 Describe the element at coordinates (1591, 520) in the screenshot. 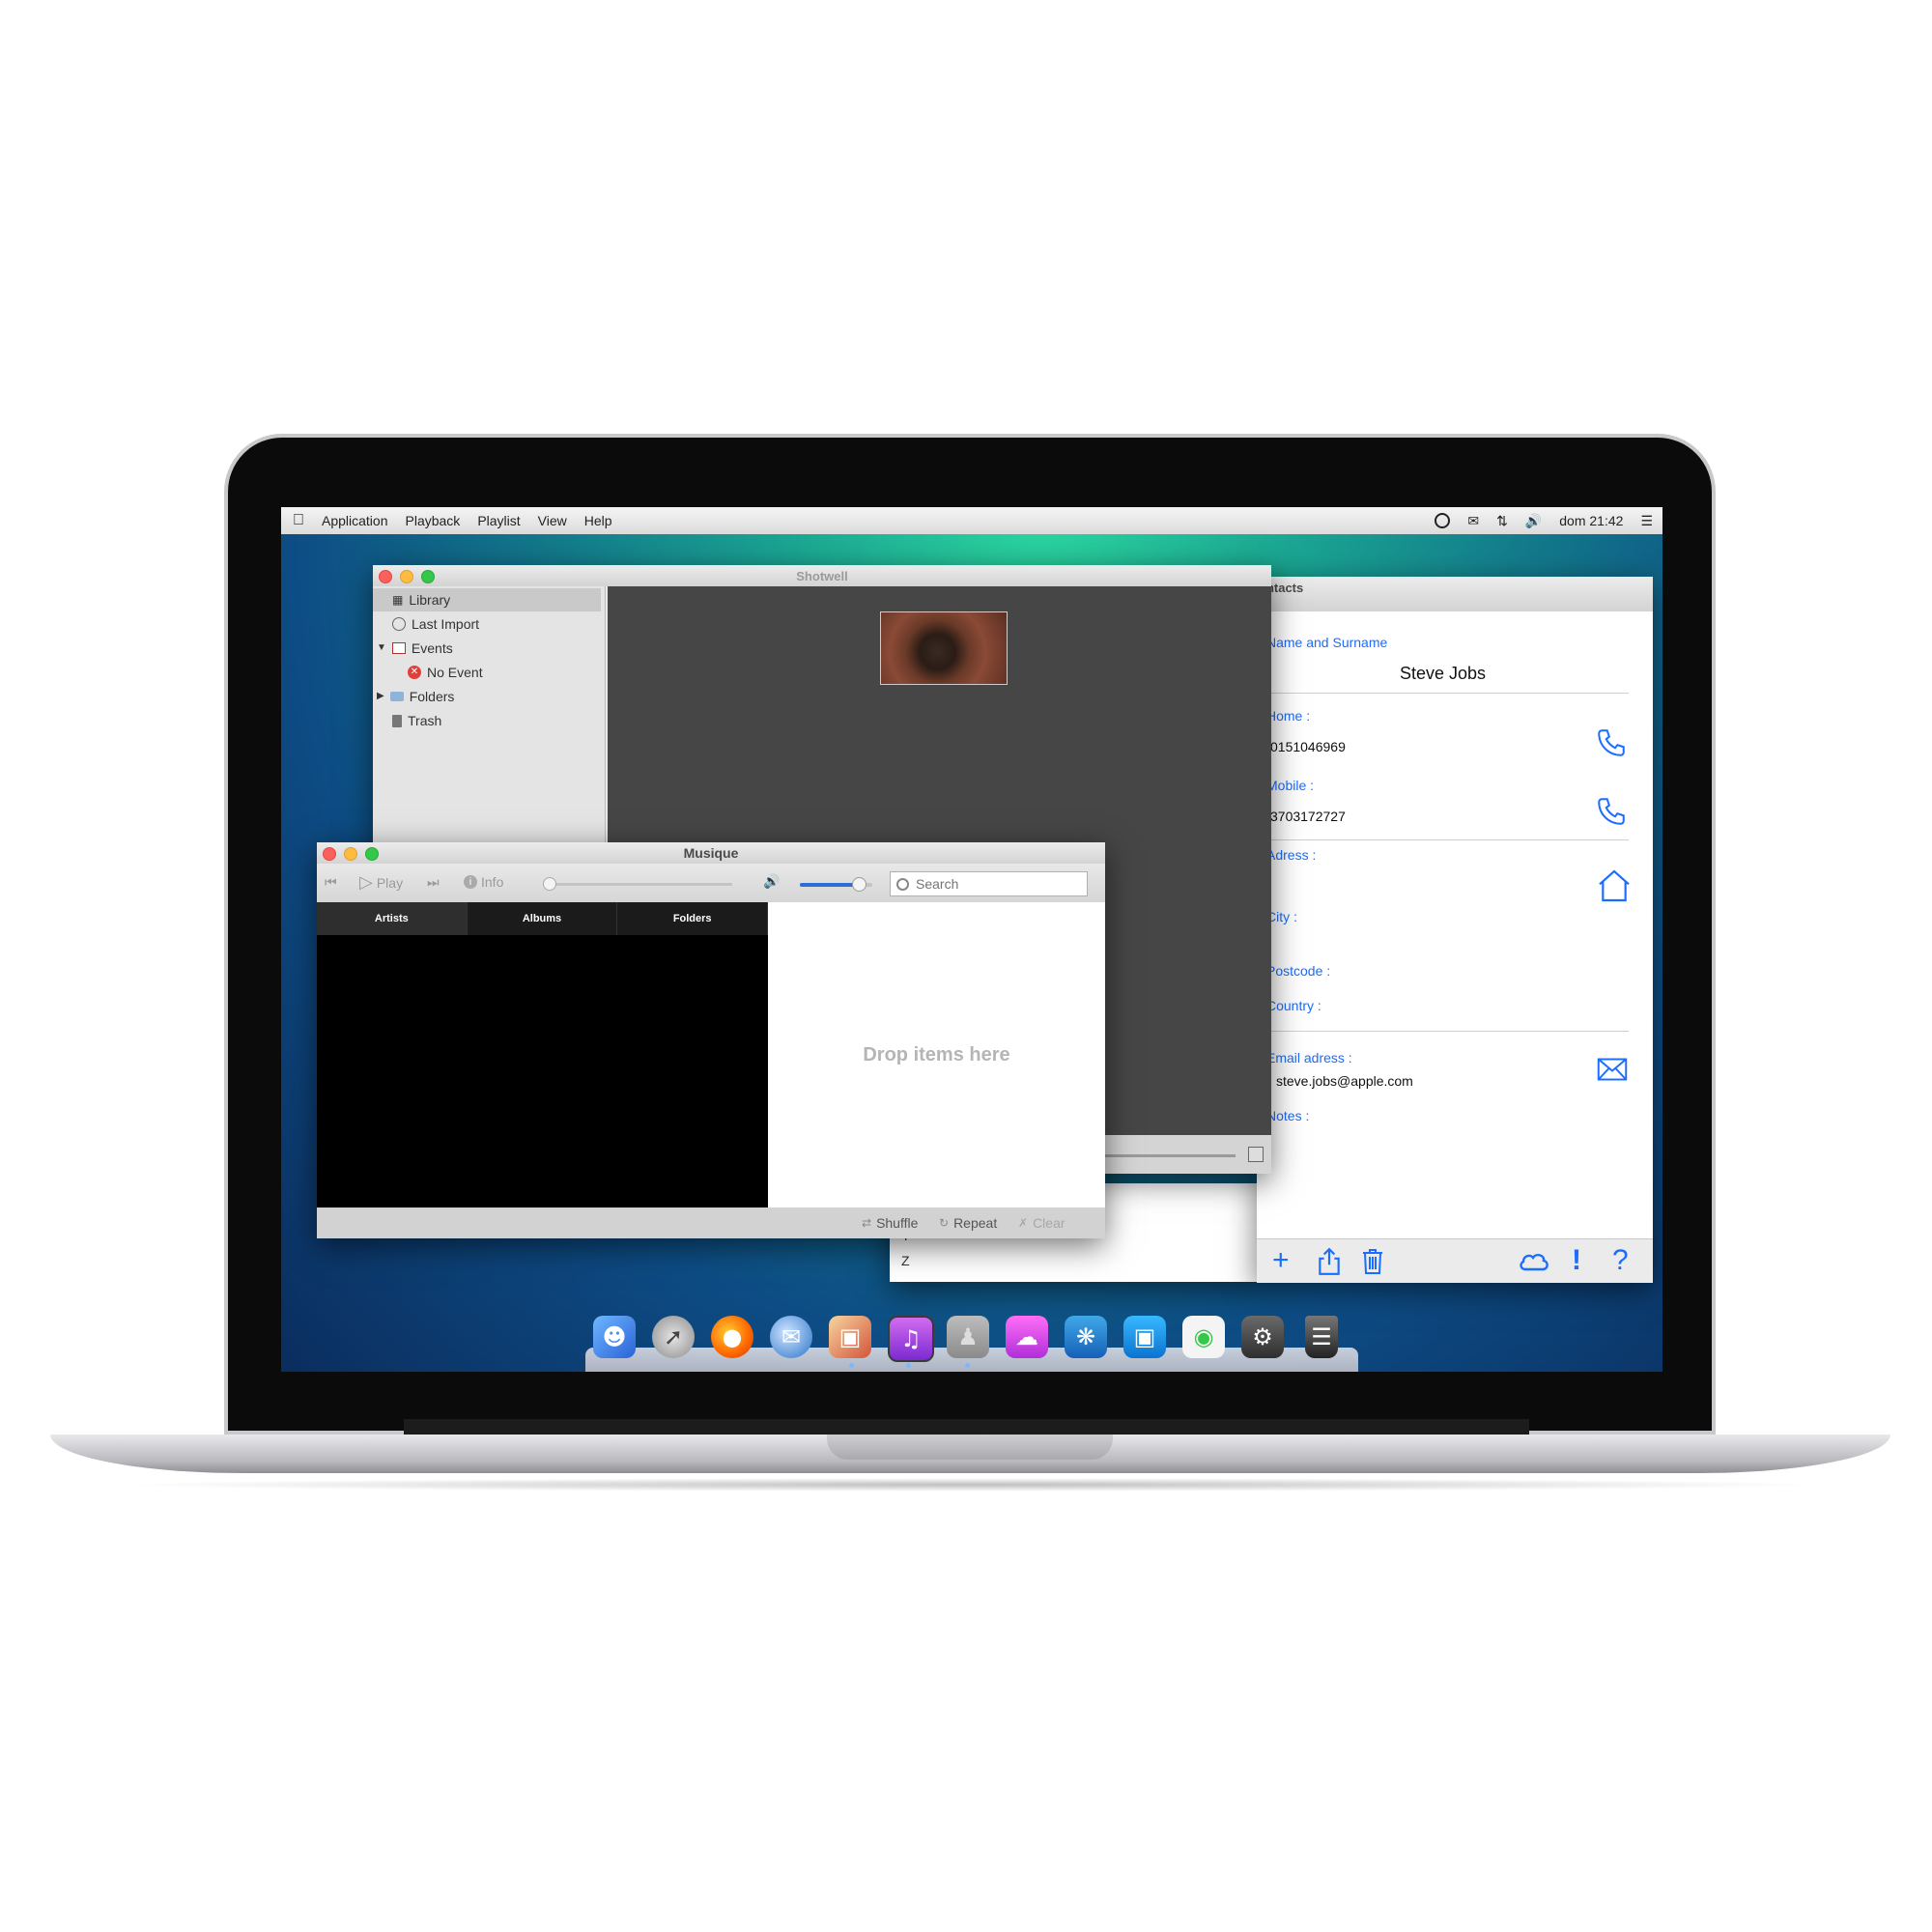

I see `clock: dom 21:42` at that location.